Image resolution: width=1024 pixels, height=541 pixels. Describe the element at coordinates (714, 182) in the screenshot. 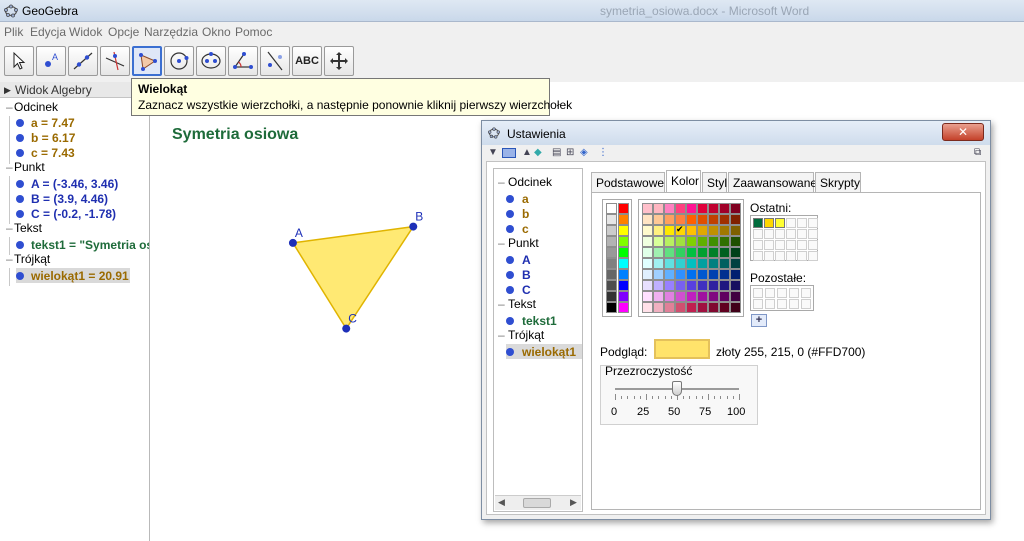

I see `tab-styl: Styl` at that location.